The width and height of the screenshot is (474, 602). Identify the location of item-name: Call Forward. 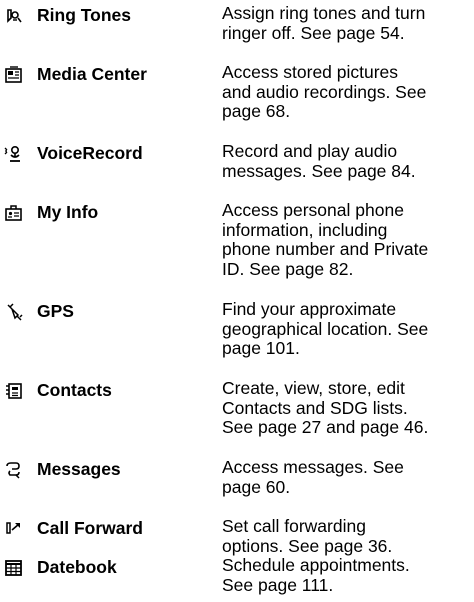
(90, 528).